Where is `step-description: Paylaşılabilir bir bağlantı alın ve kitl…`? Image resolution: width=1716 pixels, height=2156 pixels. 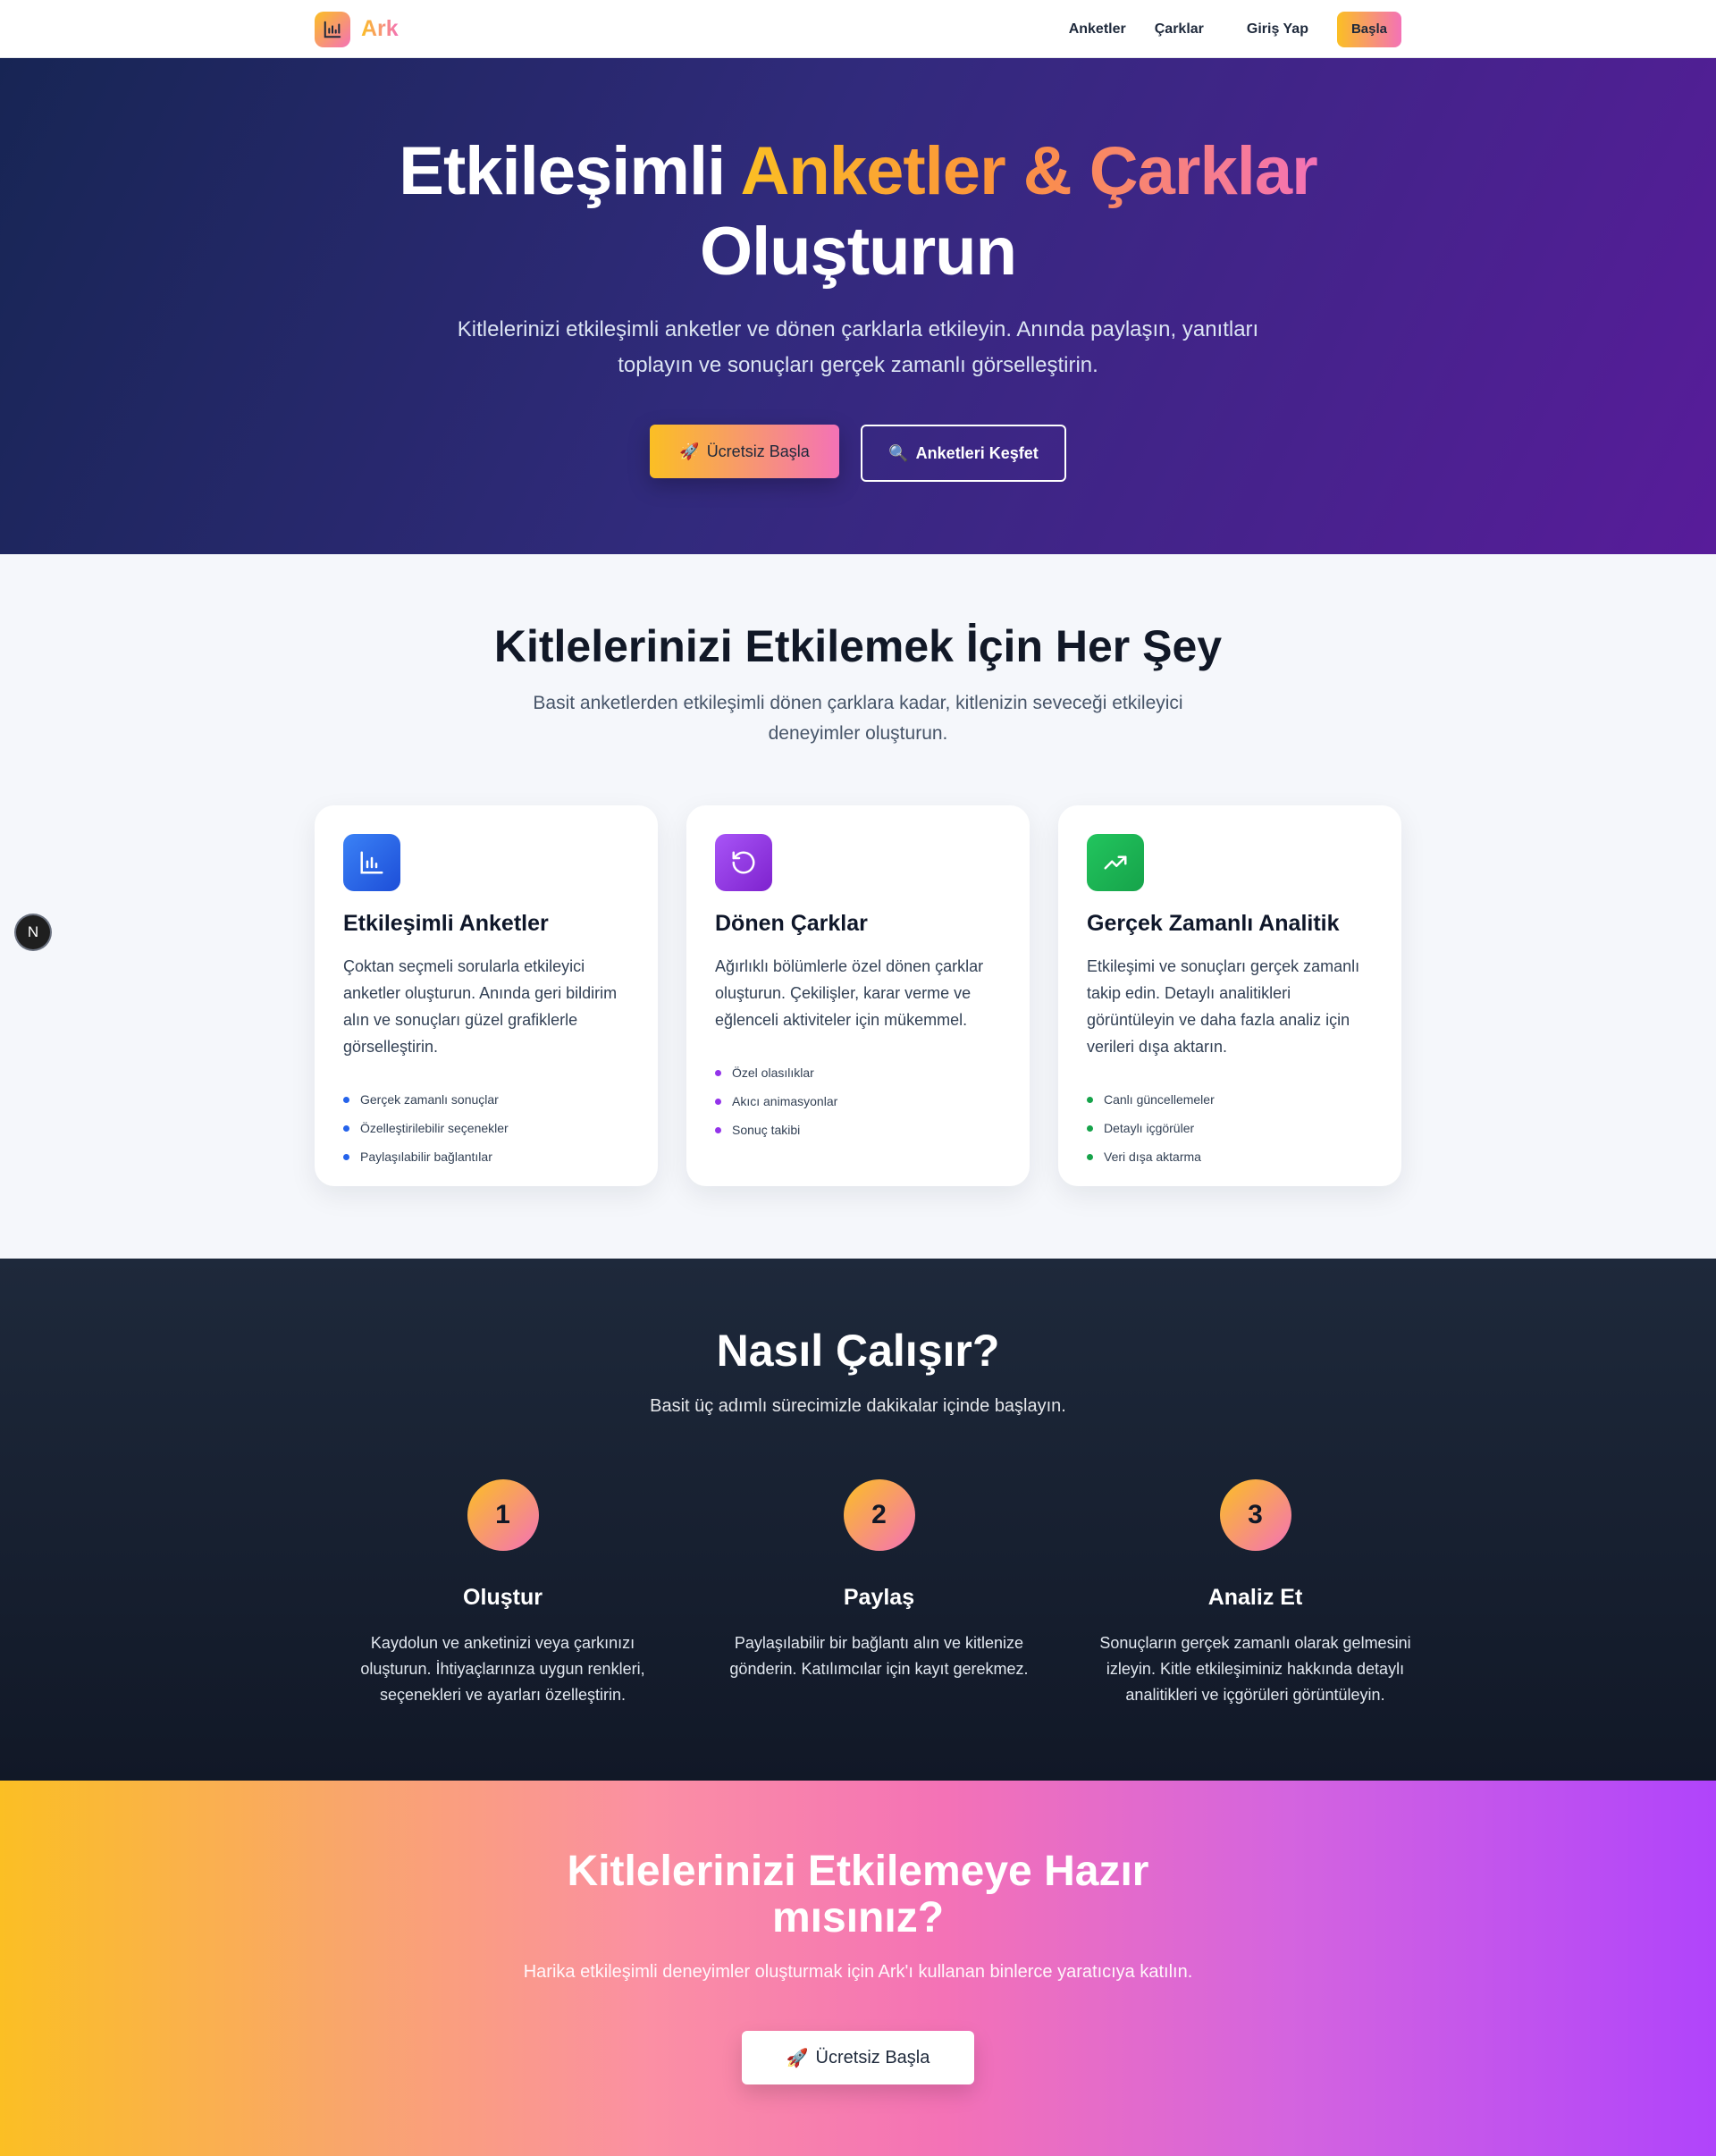
step-description: Paylaşılabilir bir bağlantı alın ve kitl… is located at coordinates (879, 1656).